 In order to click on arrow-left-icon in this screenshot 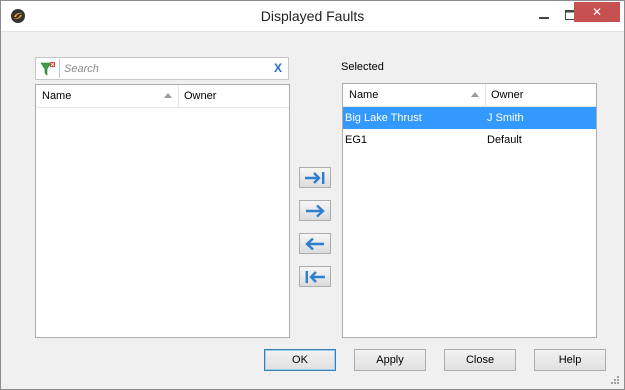, I will do `click(314, 243)`.